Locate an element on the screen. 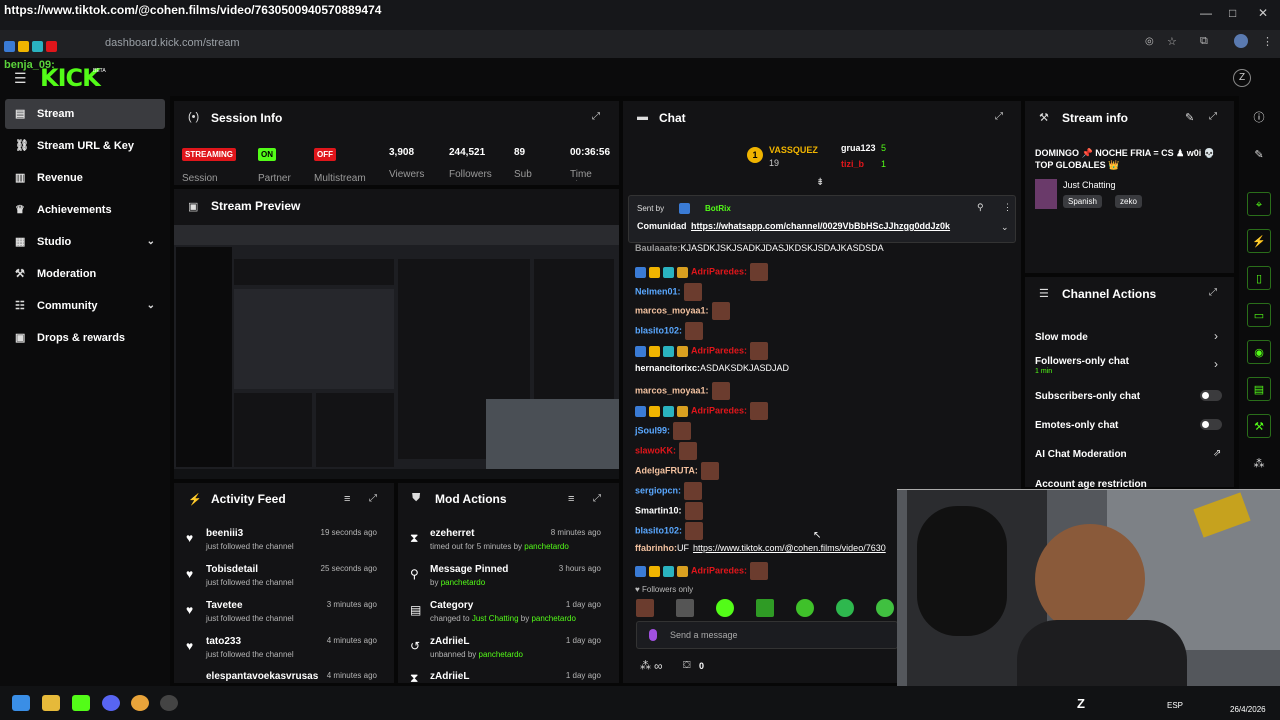  chat-username: slawoKK: is located at coordinates (655, 450).